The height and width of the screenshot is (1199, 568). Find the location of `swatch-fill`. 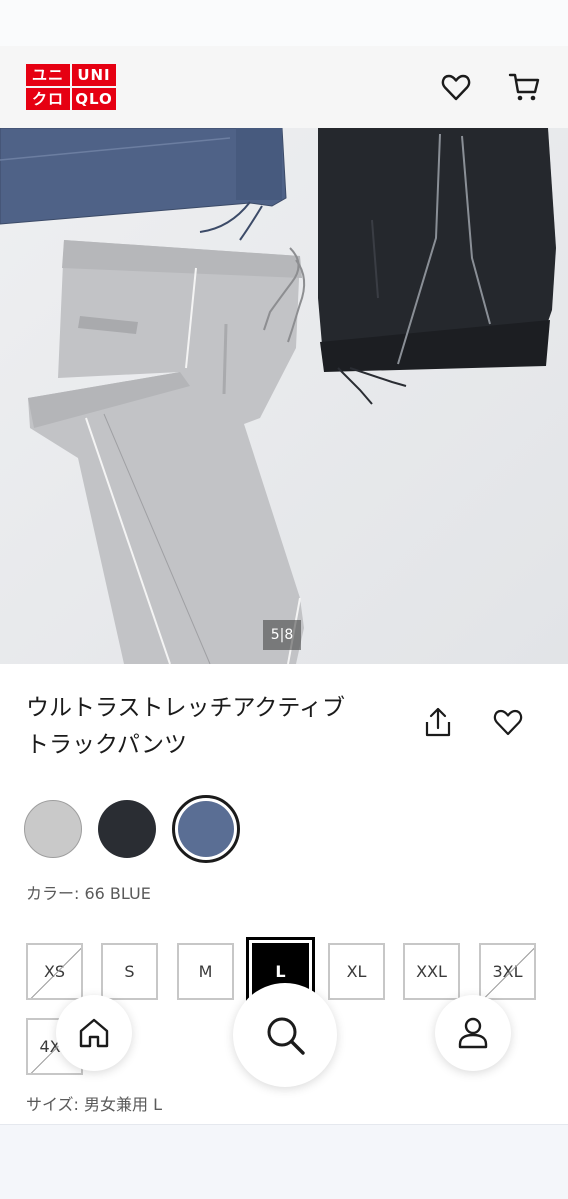

swatch-fill is located at coordinates (206, 829).